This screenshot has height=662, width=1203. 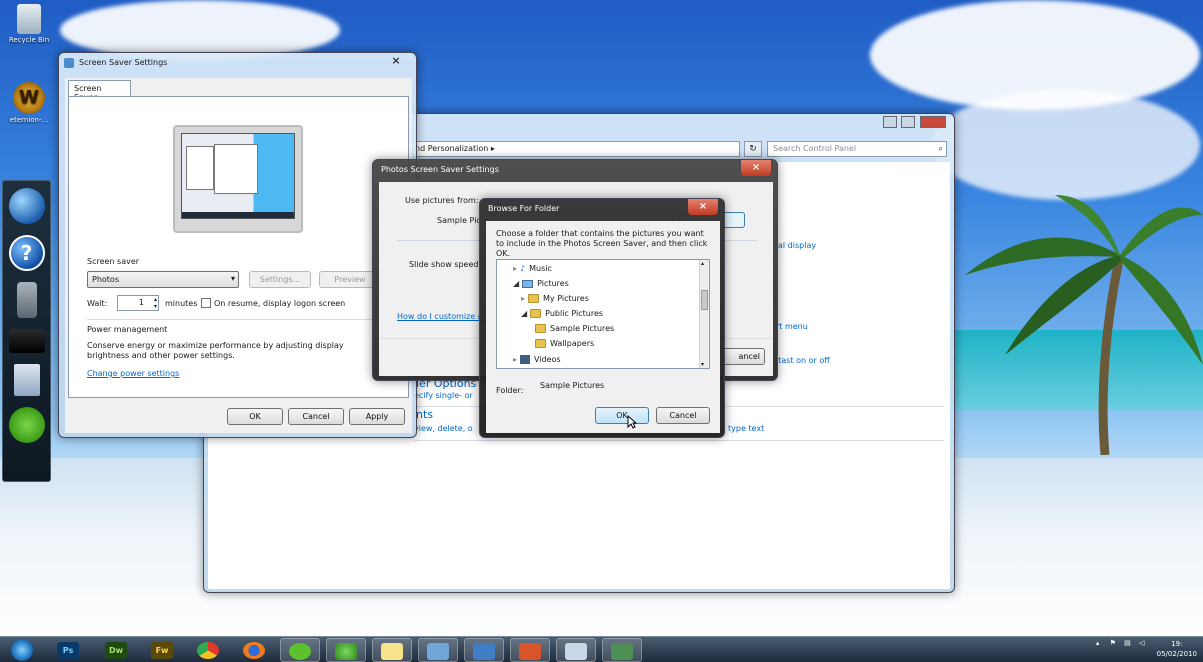 I want to click on pencil-cup-icon, so click(x=26, y=300).